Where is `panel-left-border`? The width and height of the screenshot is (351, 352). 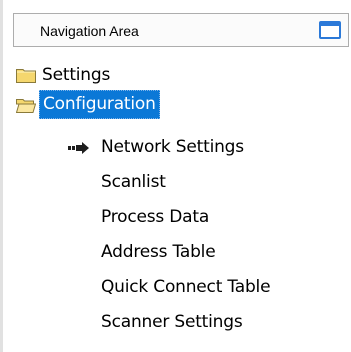
panel-left-border is located at coordinates (1, 176).